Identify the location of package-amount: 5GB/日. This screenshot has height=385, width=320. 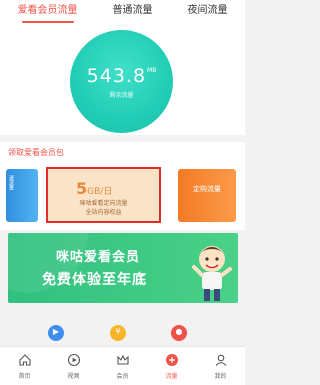
(94, 188).